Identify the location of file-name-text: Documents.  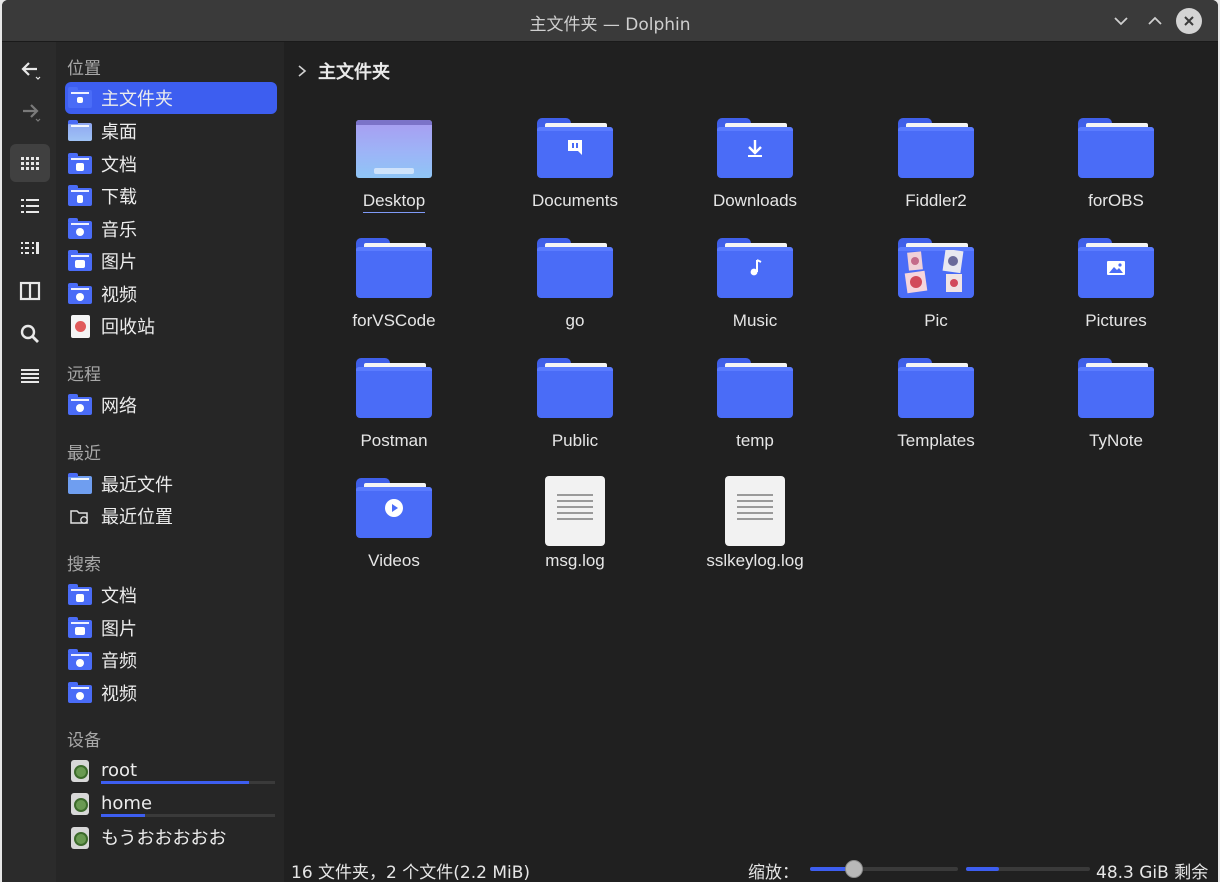
(575, 200).